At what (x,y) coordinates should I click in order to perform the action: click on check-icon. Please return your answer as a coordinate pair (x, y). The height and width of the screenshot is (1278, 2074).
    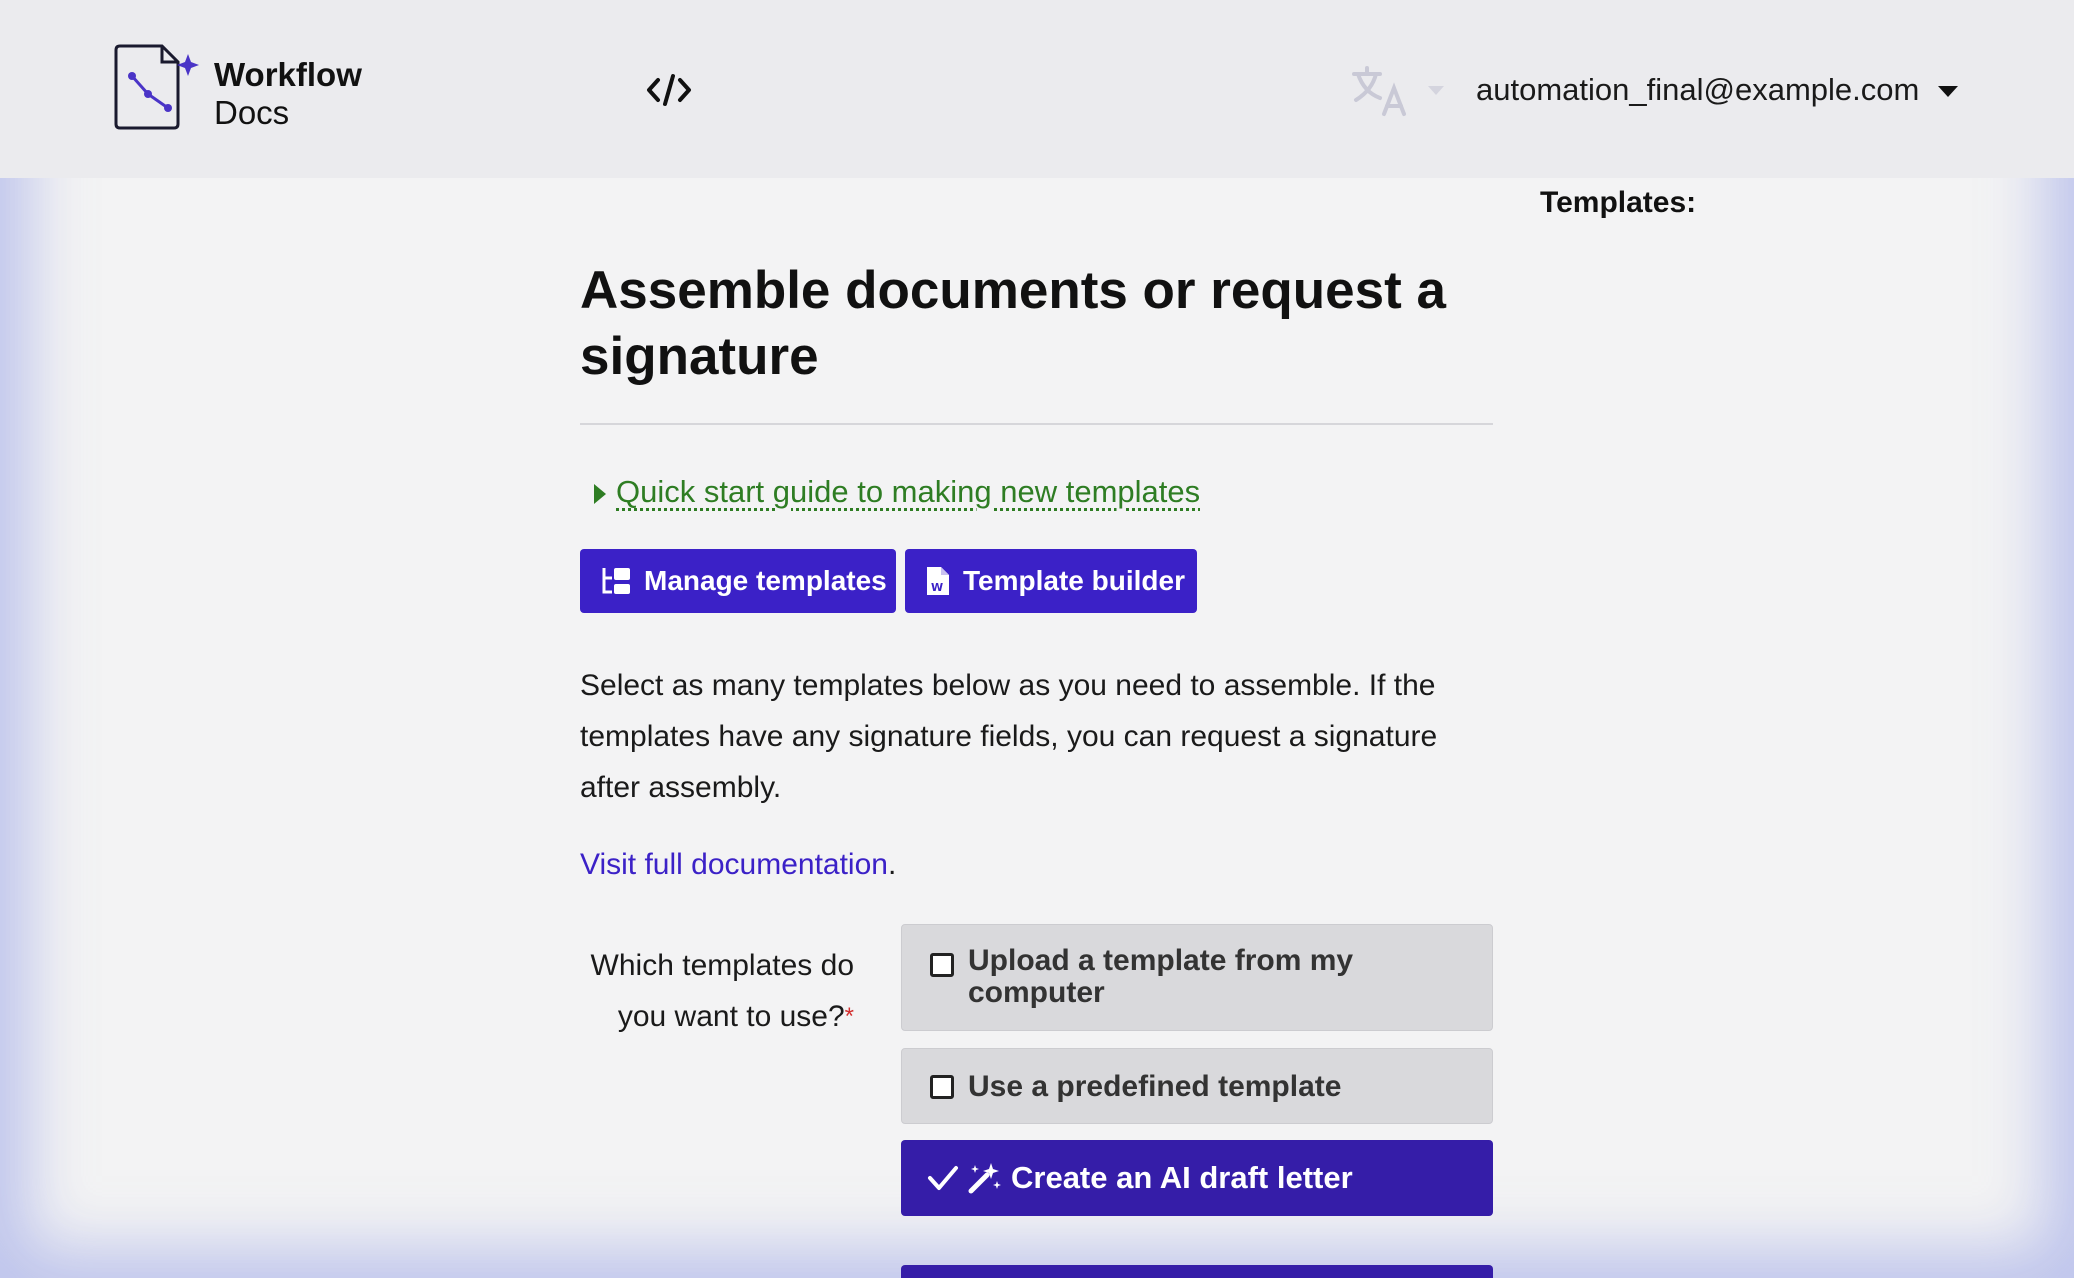
    Looking at the image, I should click on (943, 1178).